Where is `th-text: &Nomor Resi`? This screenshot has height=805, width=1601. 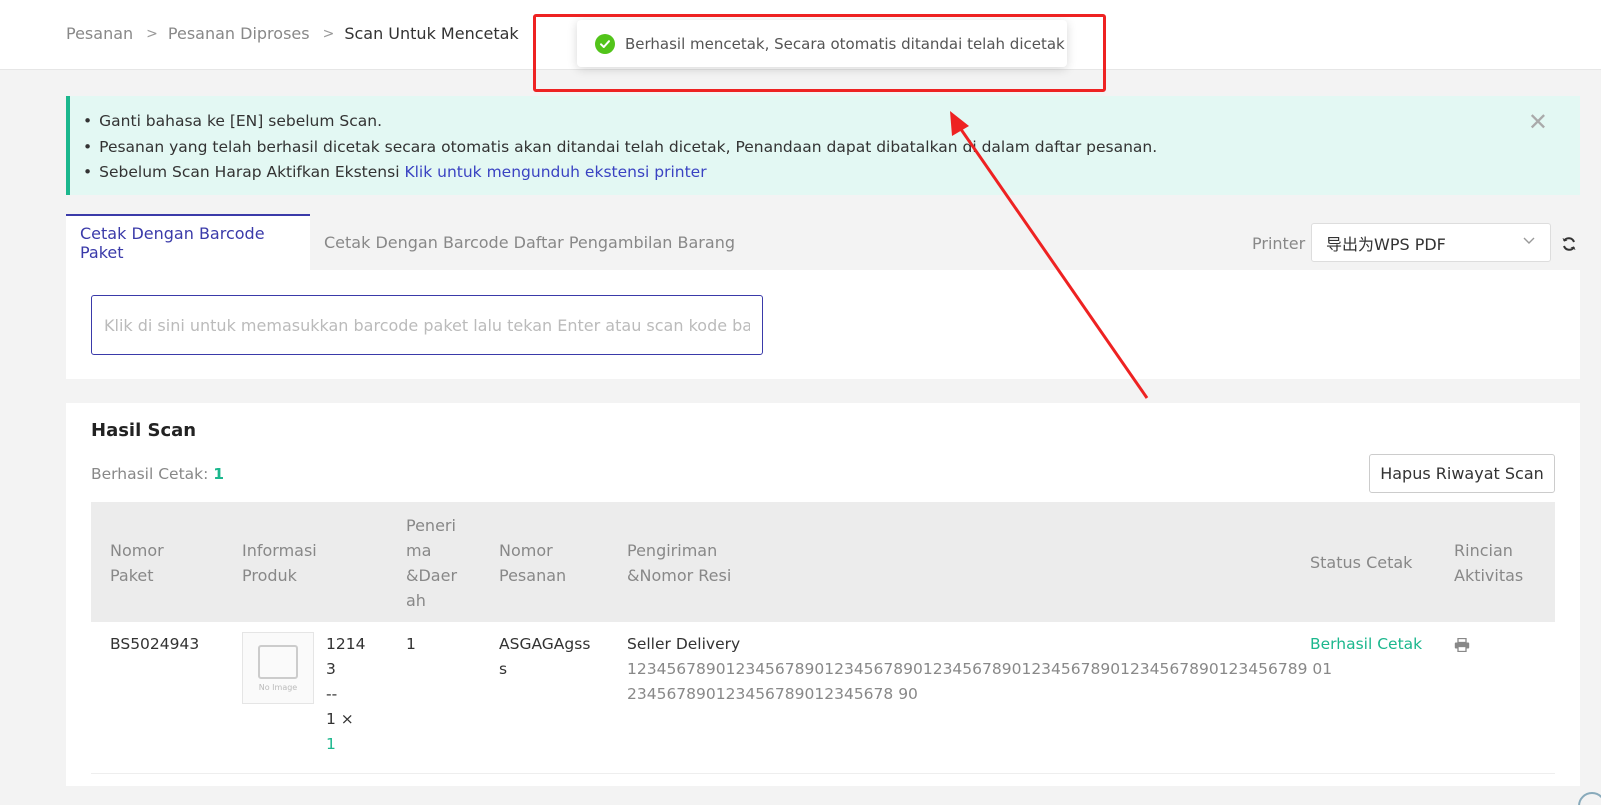 th-text: &Nomor Resi is located at coordinates (679, 575).